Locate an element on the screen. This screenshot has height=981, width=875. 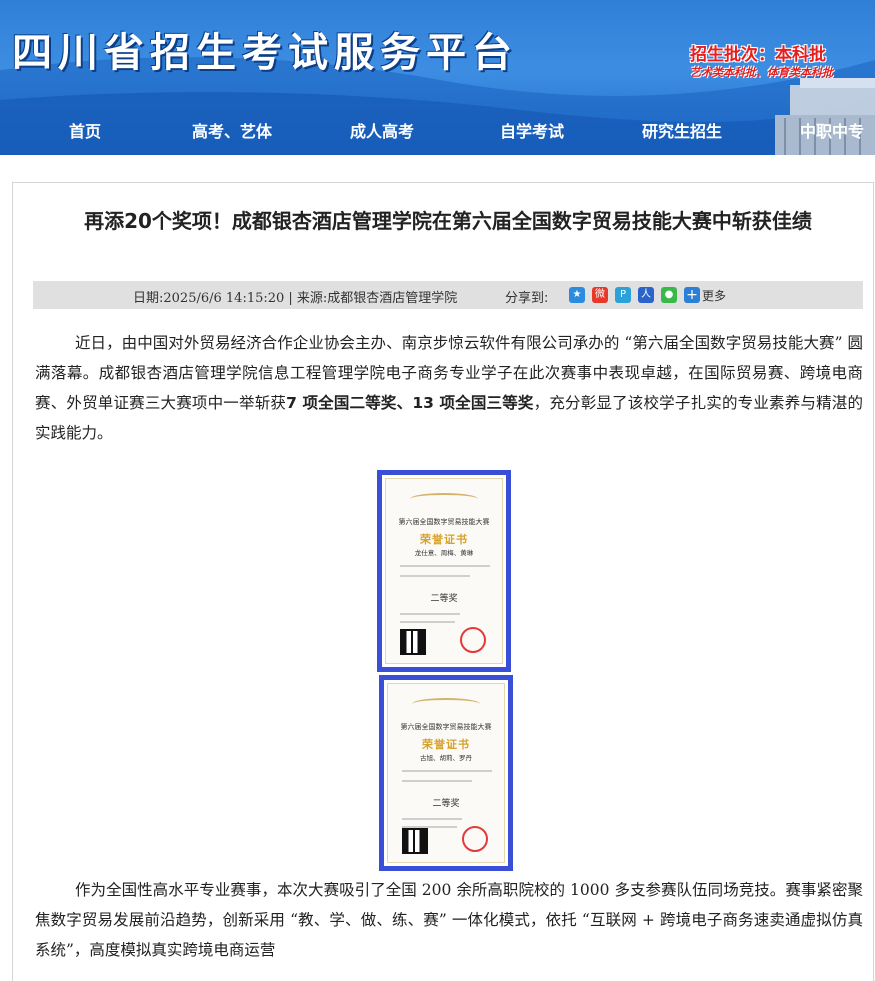
paragraph-bold-text: 7 项全国二等奖、13 项全国三等奖 is located at coordinates (410, 403).